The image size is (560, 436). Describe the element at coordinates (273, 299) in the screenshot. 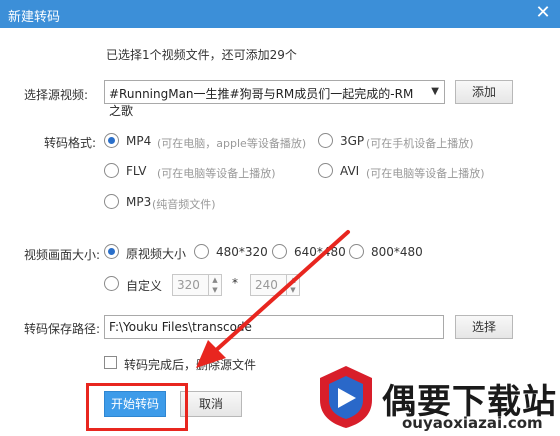

I see `annotation-arrow-icon` at that location.